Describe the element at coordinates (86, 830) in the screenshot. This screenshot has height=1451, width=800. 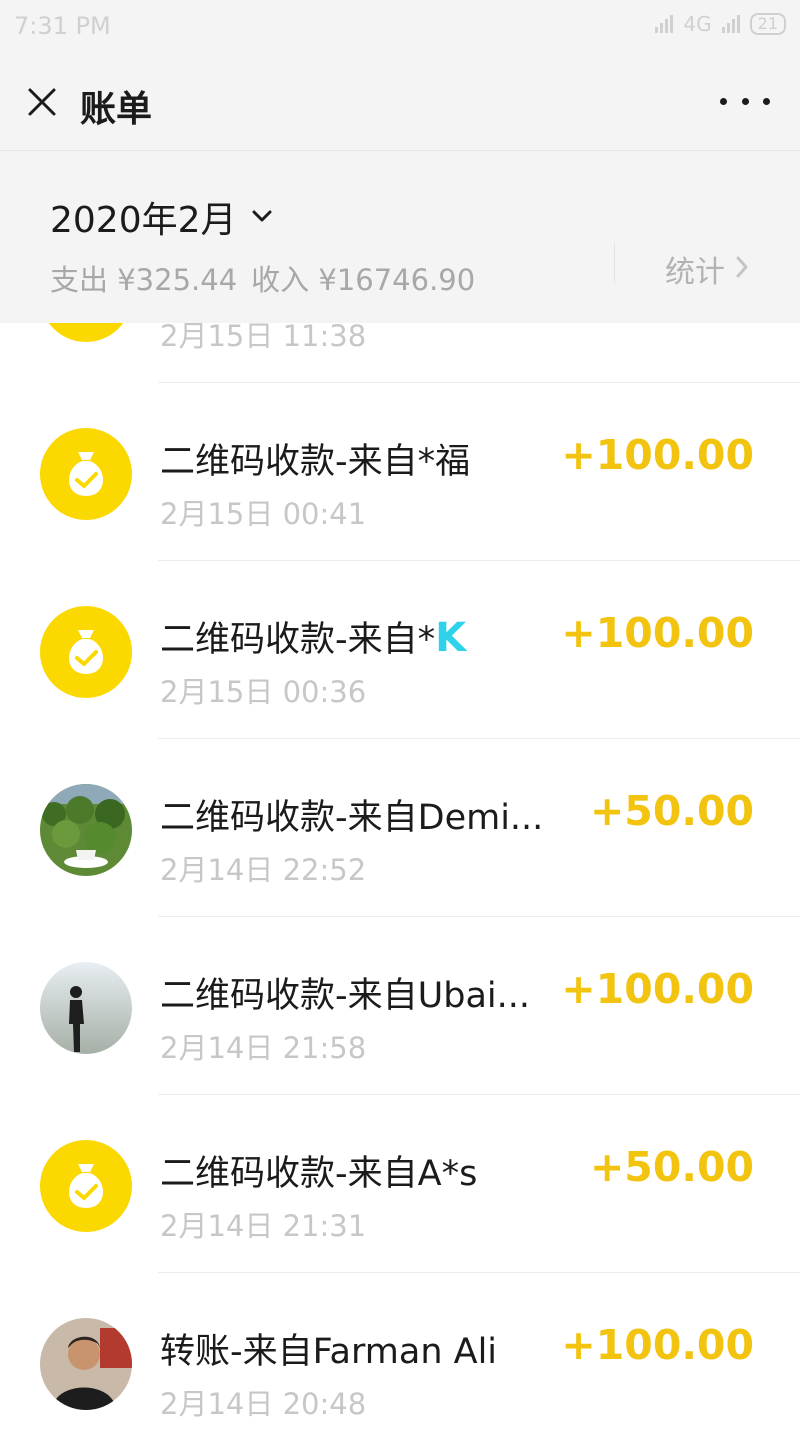
I see `forest-photo-avatar` at that location.